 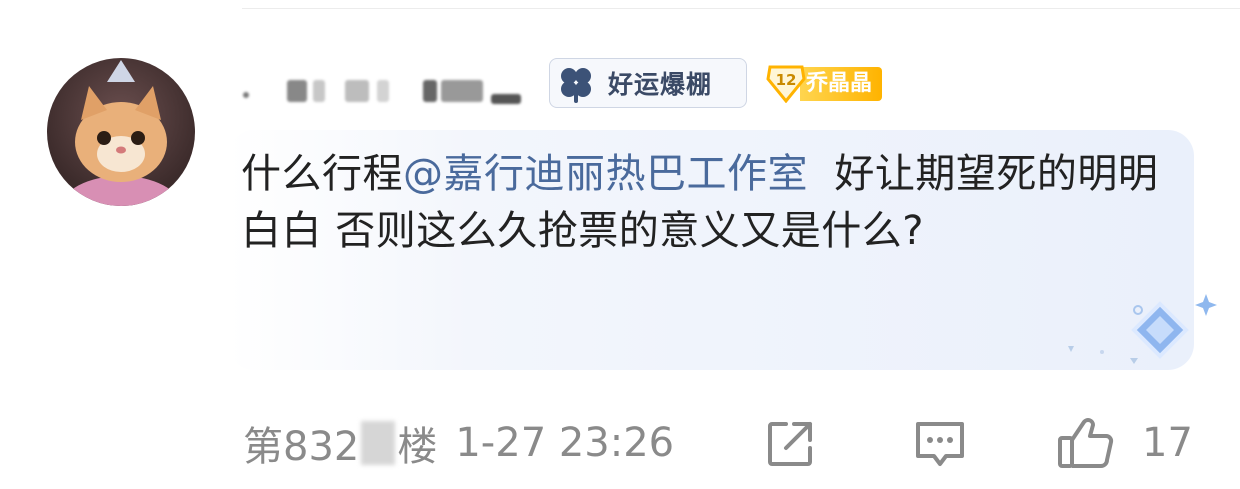 What do you see at coordinates (378, 443) in the screenshot?
I see `floor-mask` at bounding box center [378, 443].